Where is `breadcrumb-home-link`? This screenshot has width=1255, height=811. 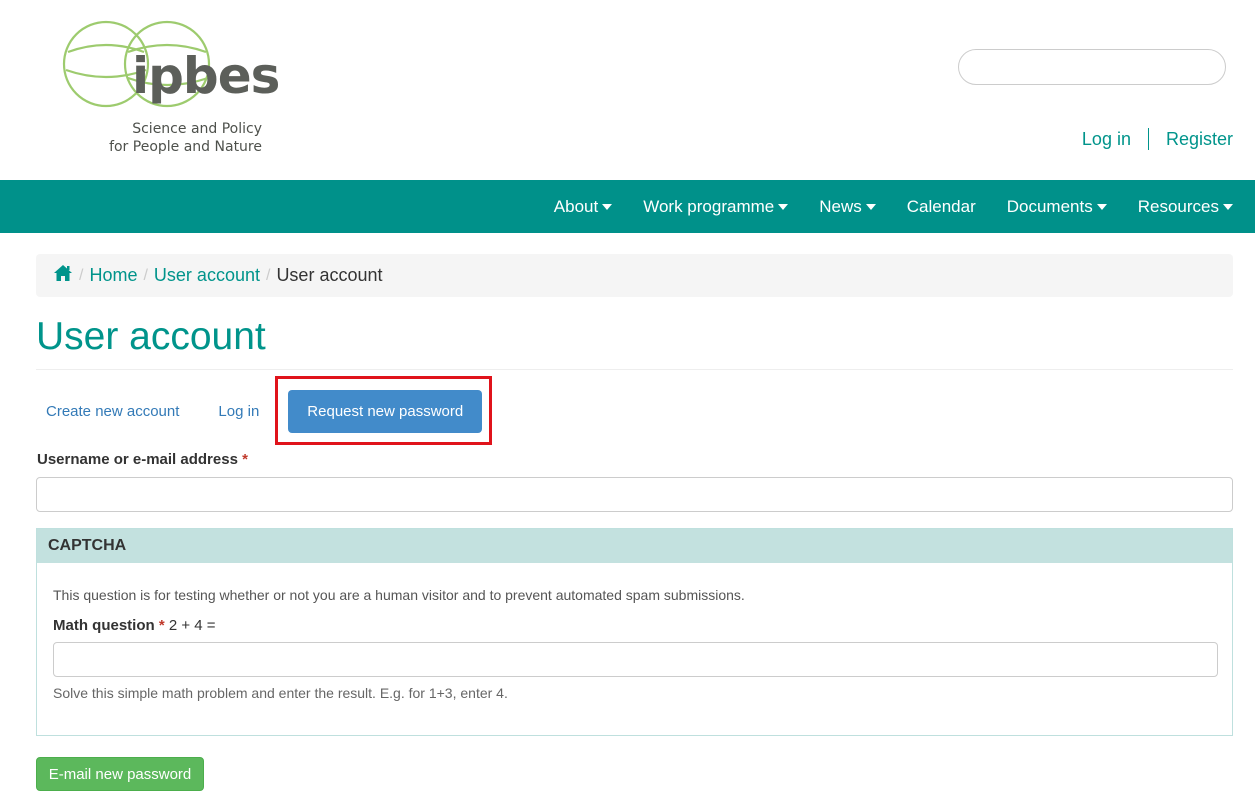
breadcrumb-home-link is located at coordinates (63, 275).